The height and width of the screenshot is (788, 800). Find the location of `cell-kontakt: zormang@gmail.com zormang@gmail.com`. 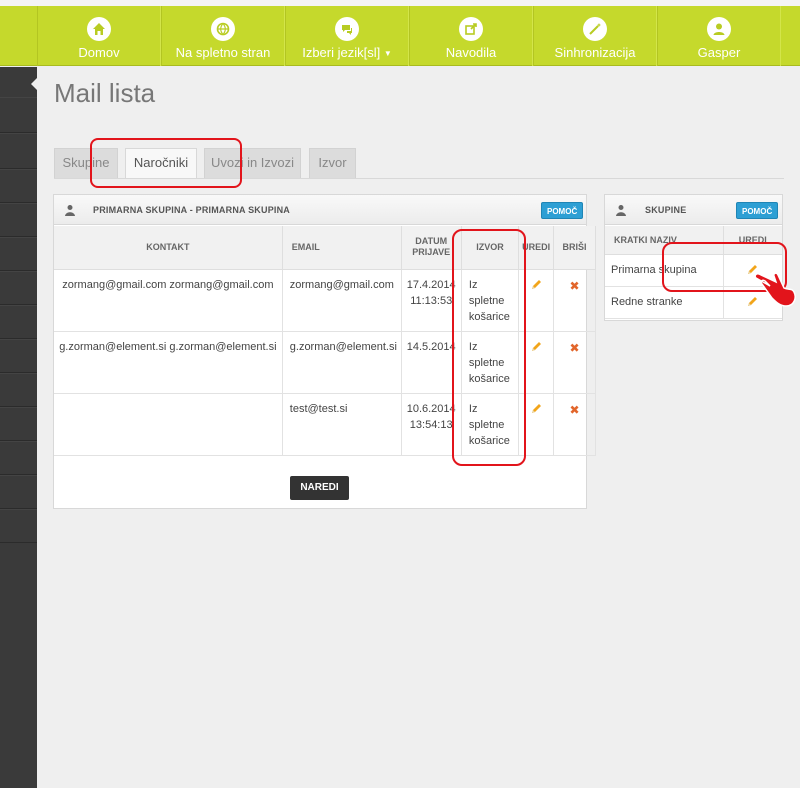

cell-kontakt: zormang@gmail.com zormang@gmail.com is located at coordinates (168, 300).